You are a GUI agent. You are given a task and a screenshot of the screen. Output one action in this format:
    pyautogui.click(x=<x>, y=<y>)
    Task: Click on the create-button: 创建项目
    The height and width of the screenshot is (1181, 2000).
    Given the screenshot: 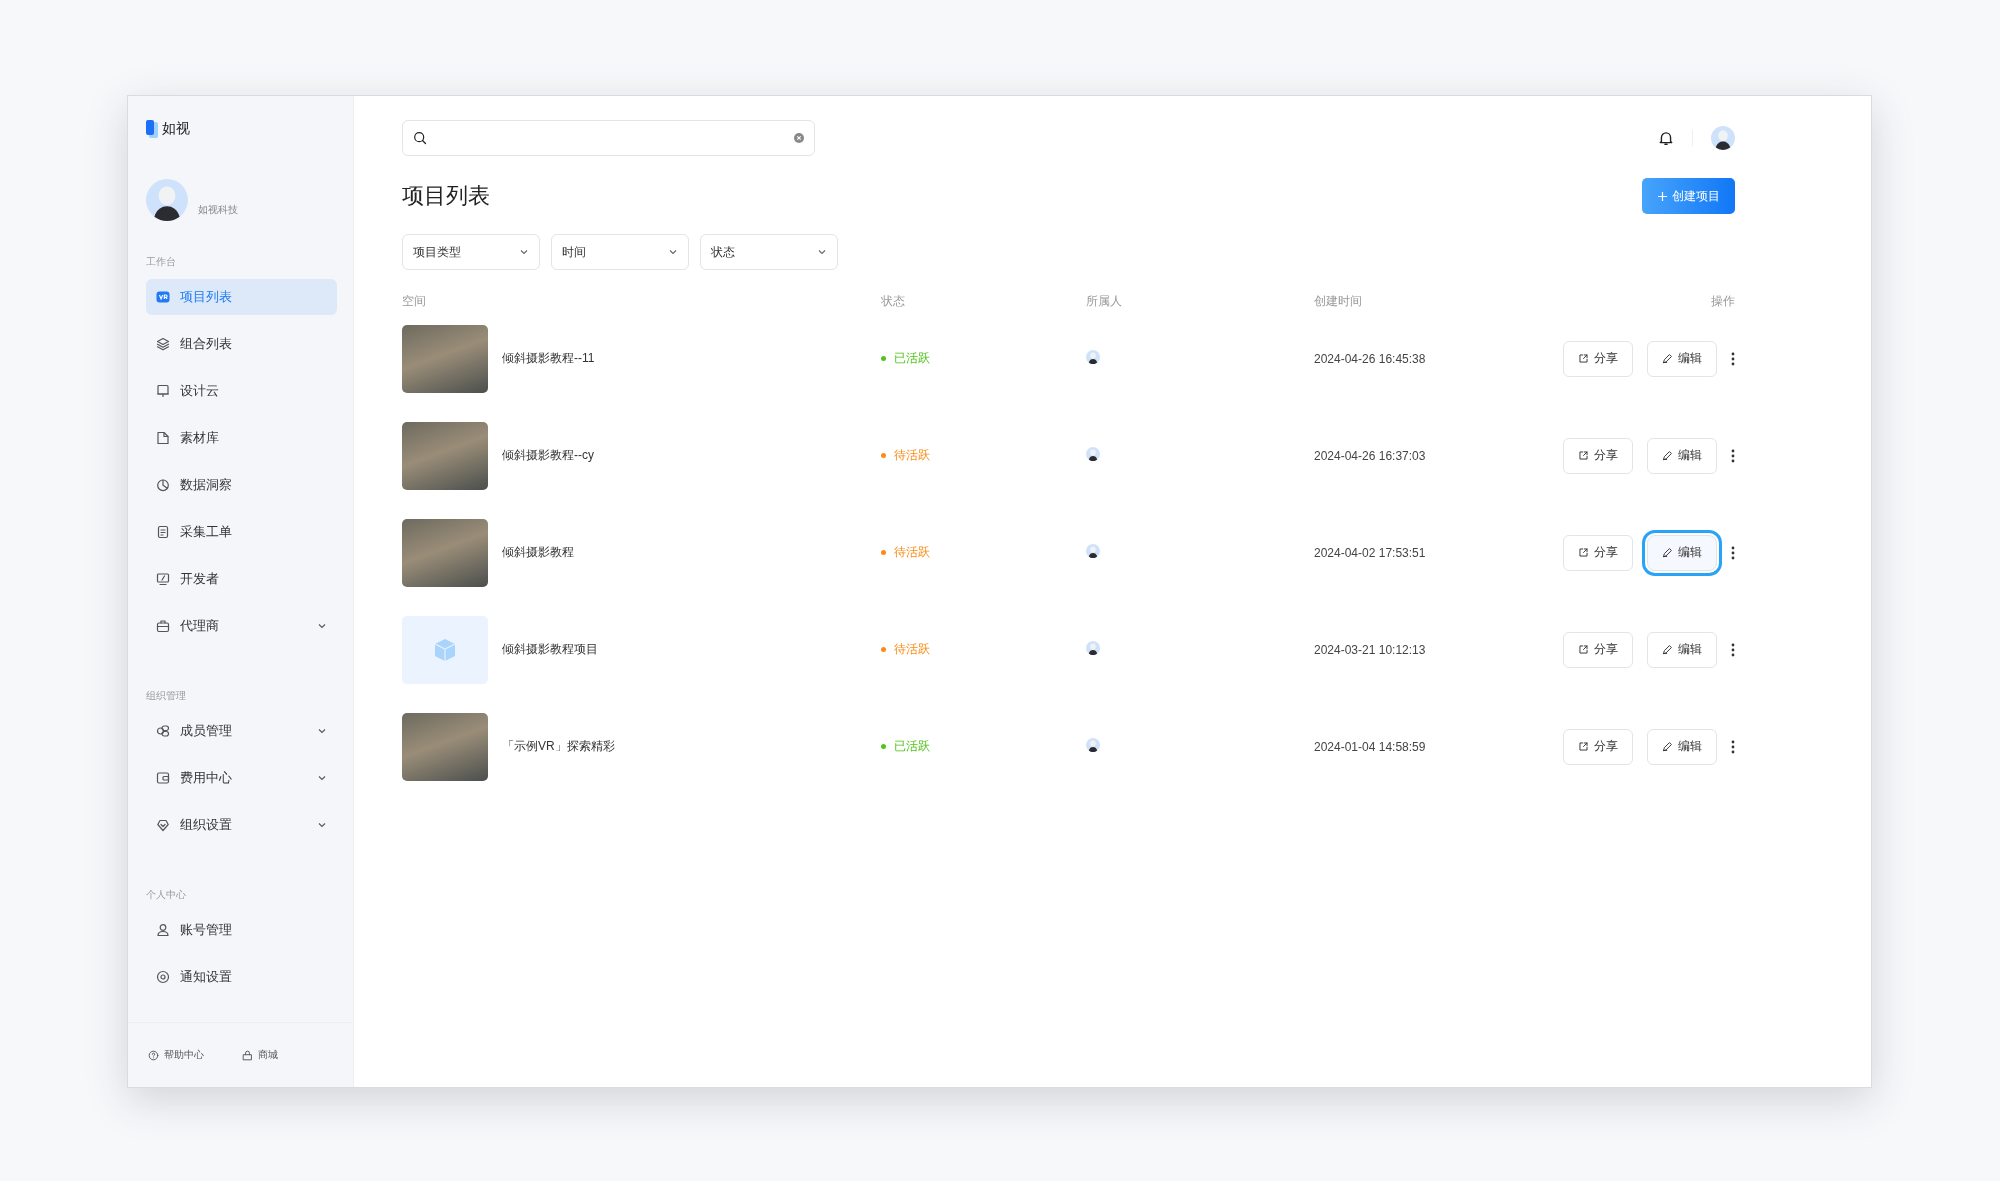 What is the action you would take?
    pyautogui.click(x=1688, y=196)
    